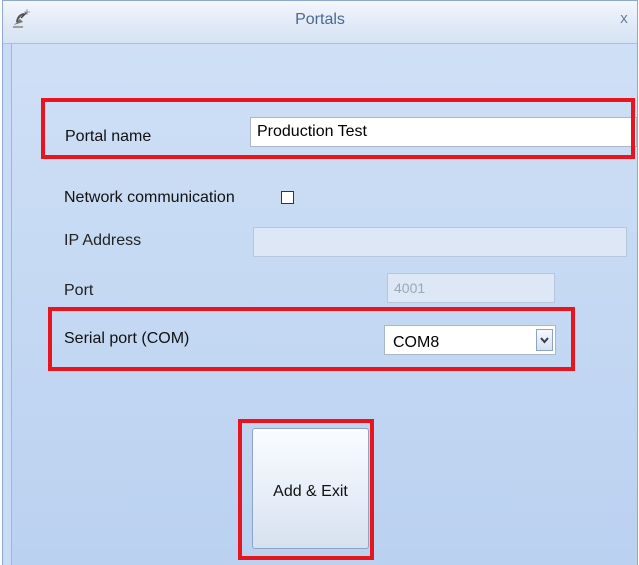 This screenshot has width=639, height=565. What do you see at coordinates (7, 304) in the screenshot?
I see `window-border` at bounding box center [7, 304].